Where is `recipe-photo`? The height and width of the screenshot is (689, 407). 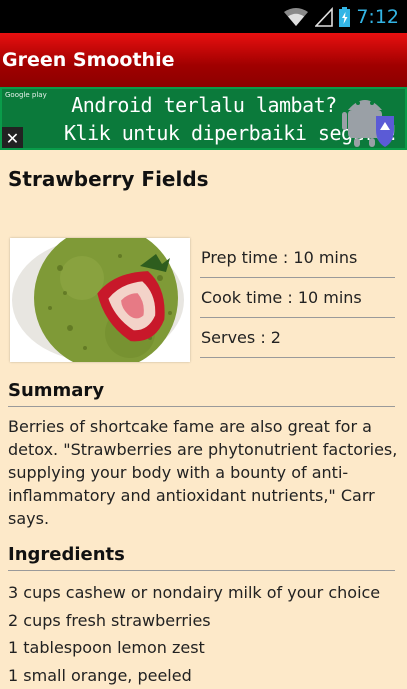 recipe-photo is located at coordinates (100, 300).